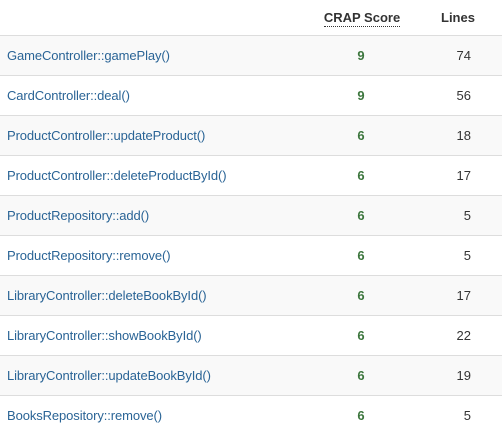 The width and height of the screenshot is (502, 435). I want to click on method-cell: ProductRepository::remove(), so click(150, 256).